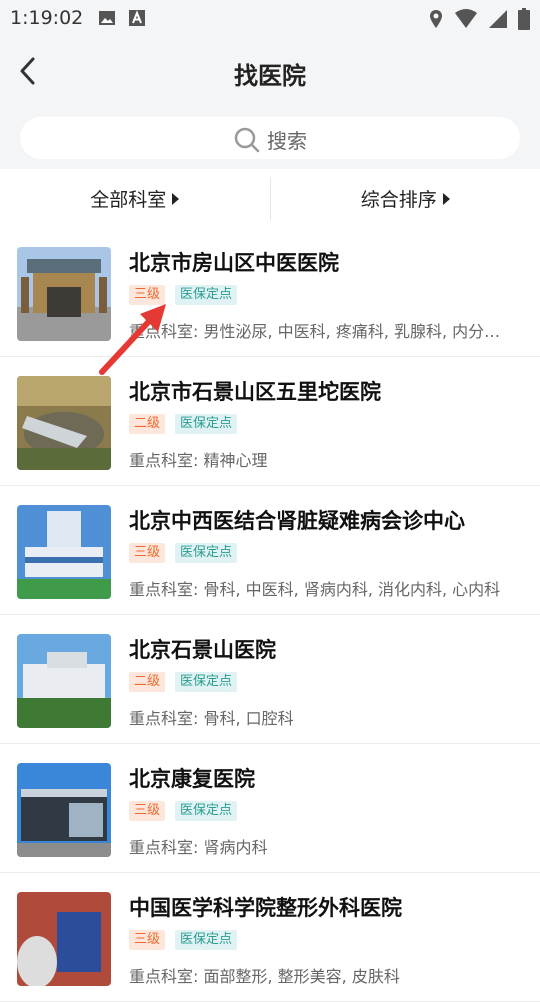  What do you see at coordinates (524, 19) in the screenshot?
I see `battery-icon` at bounding box center [524, 19].